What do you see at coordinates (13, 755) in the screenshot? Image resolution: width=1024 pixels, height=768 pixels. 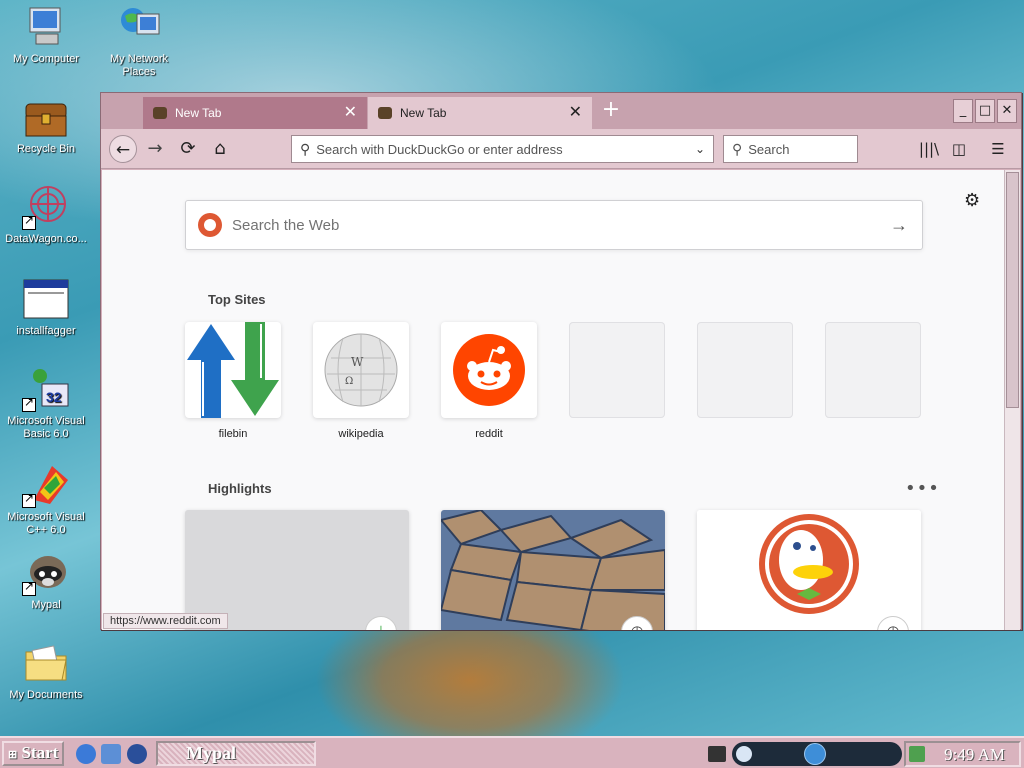 I see `windows-logo-icon: ⊞` at bounding box center [13, 755].